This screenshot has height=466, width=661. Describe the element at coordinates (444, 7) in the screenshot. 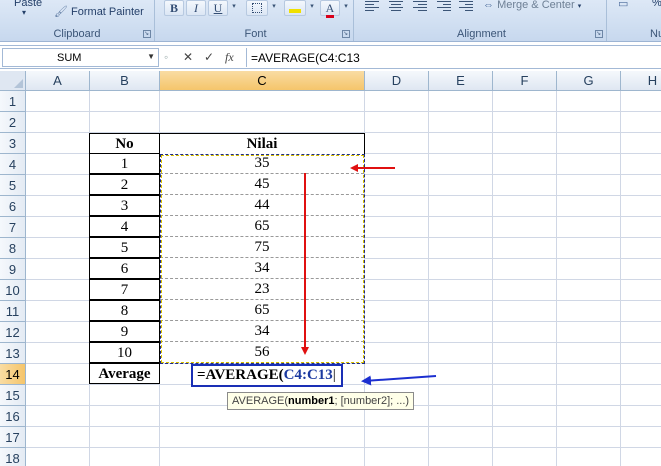

I see `decrease-indent-icon` at that location.